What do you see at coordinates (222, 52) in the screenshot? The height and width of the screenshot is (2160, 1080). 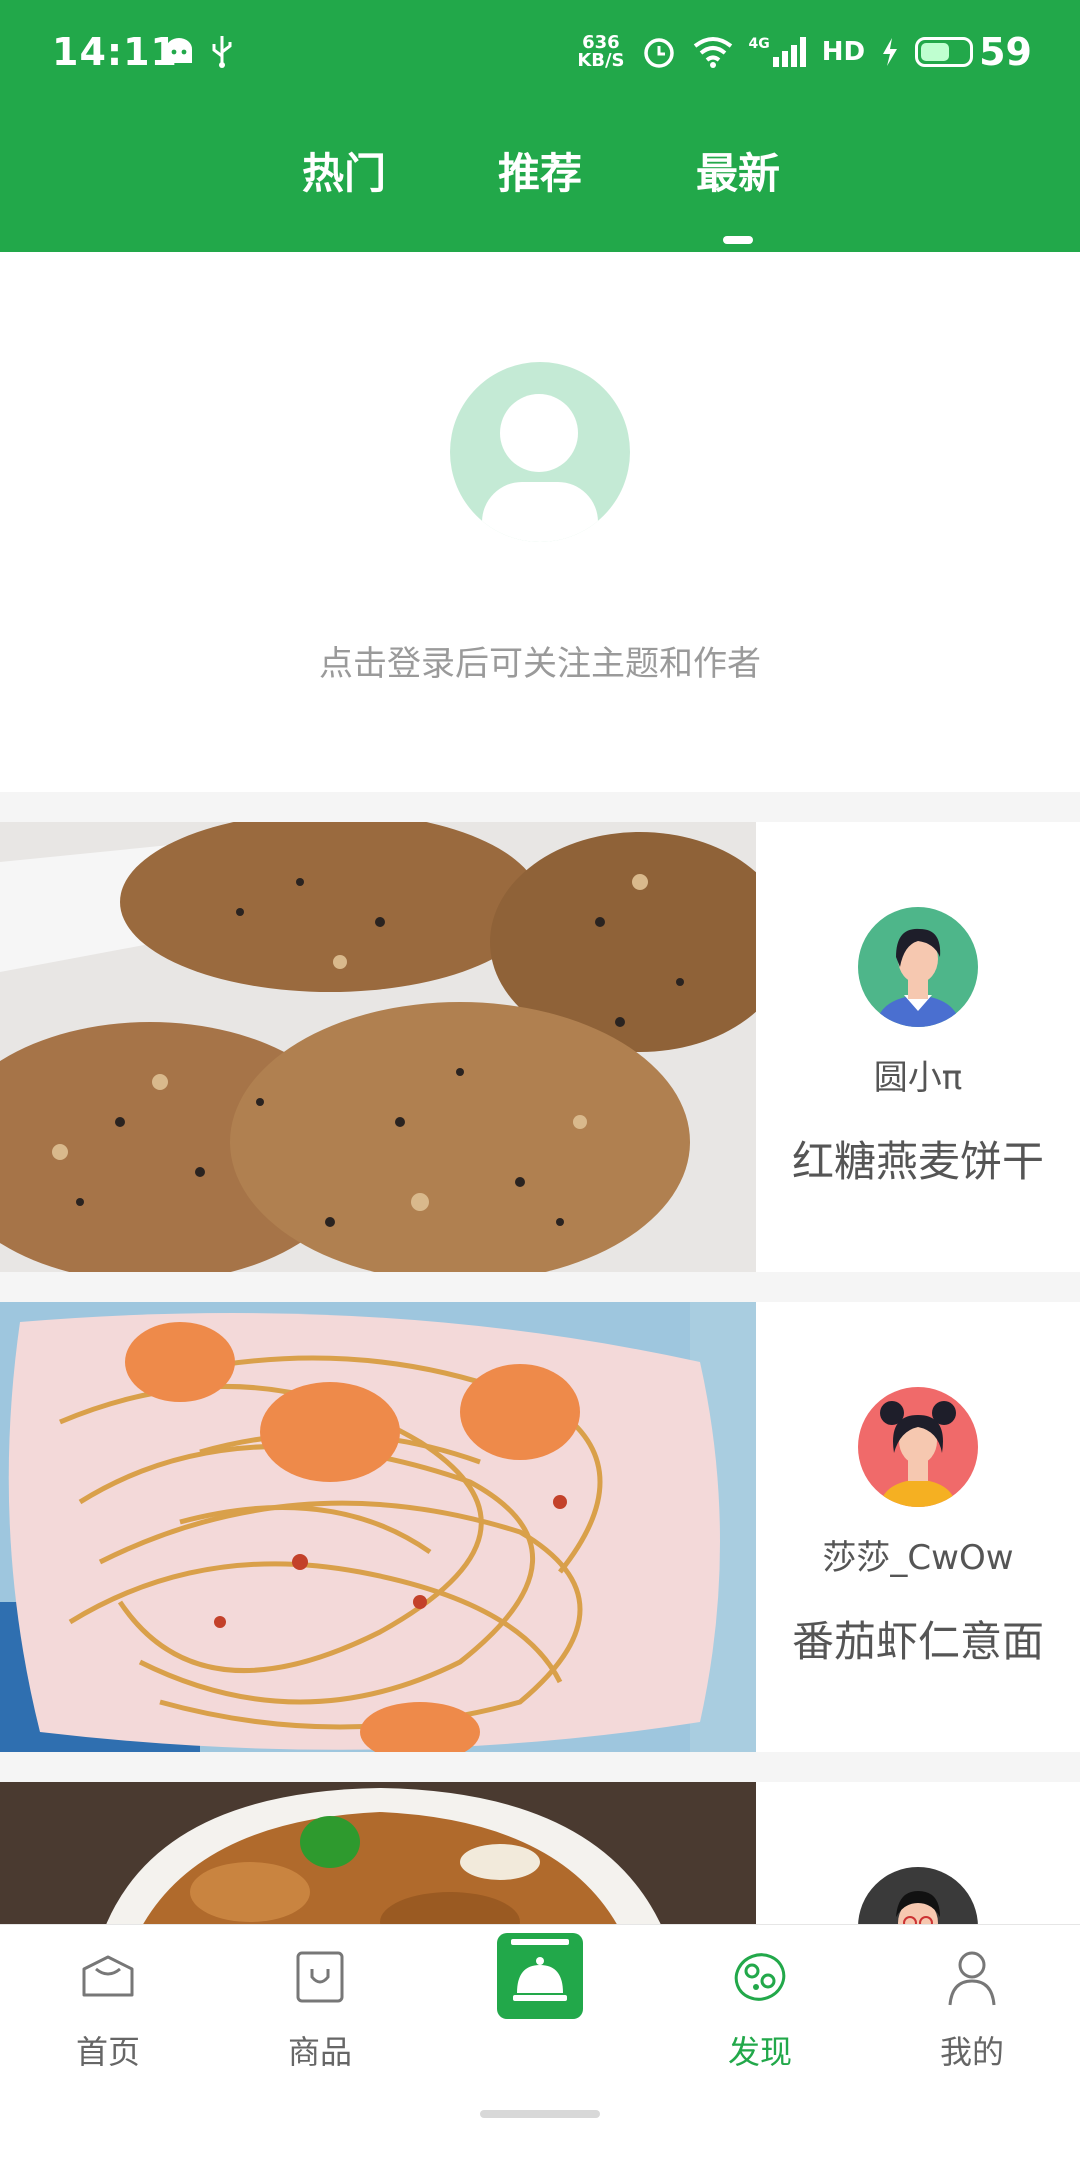 I see `usb-icon` at bounding box center [222, 52].